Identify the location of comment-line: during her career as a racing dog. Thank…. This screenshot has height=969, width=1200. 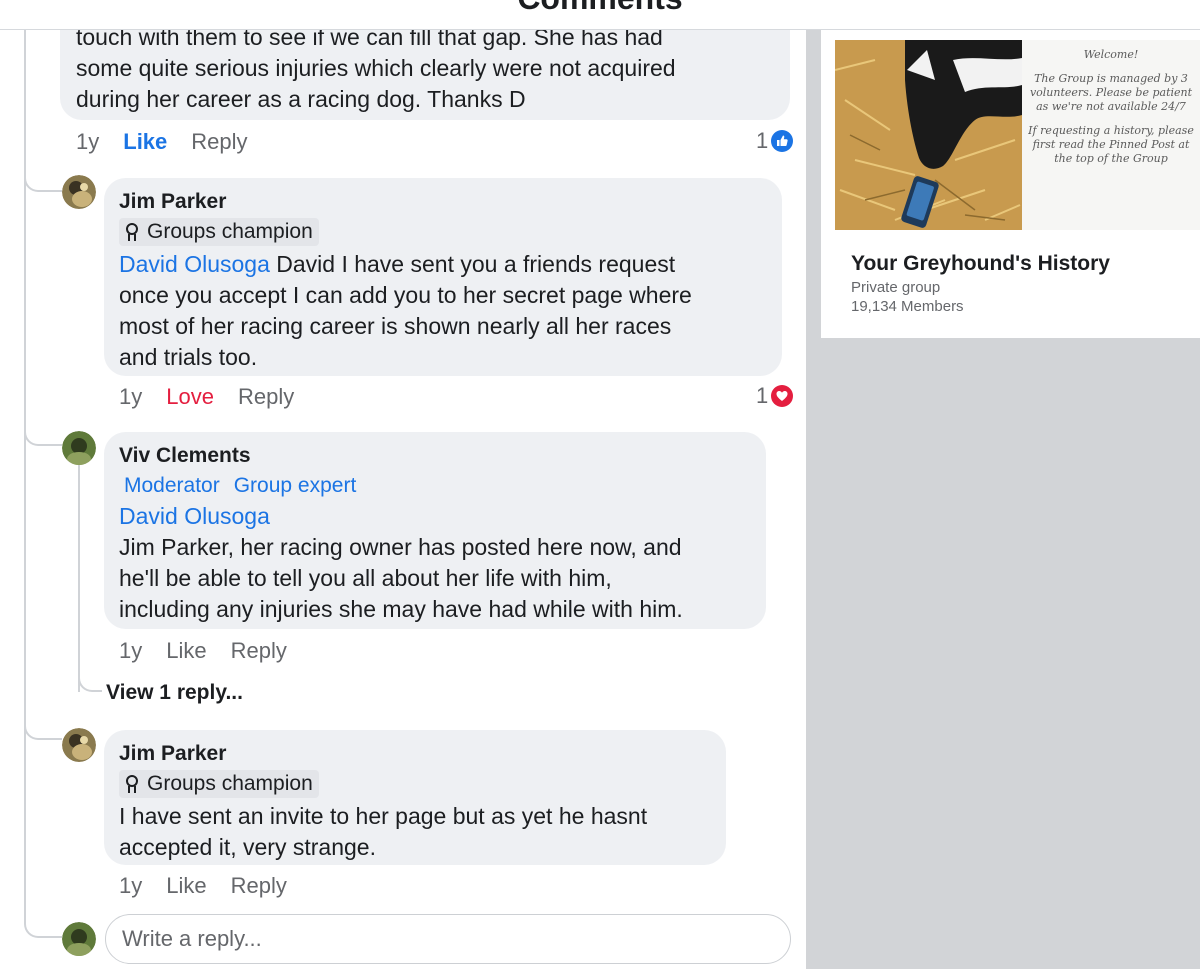
(301, 99).